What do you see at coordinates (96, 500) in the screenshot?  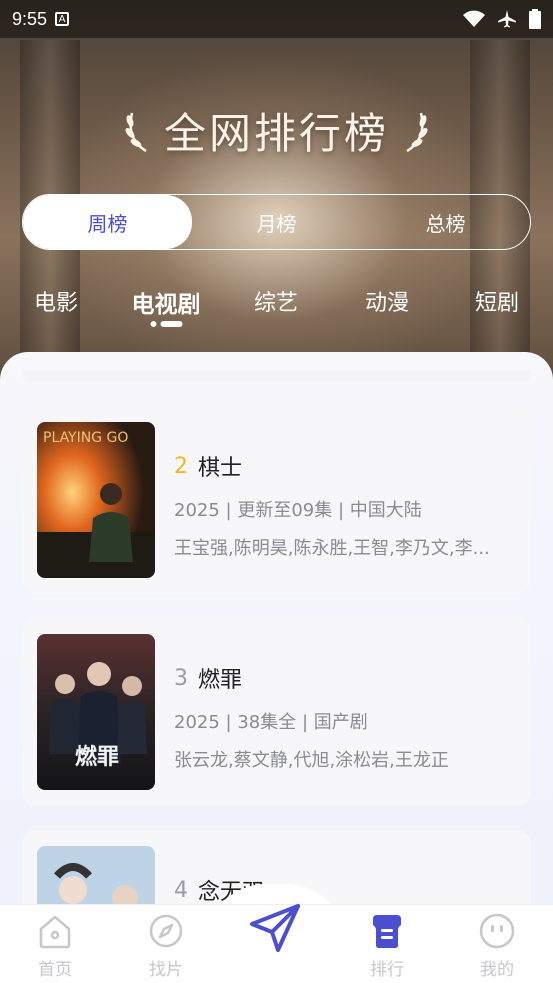 I see `poster-image: PLAYING GO` at bounding box center [96, 500].